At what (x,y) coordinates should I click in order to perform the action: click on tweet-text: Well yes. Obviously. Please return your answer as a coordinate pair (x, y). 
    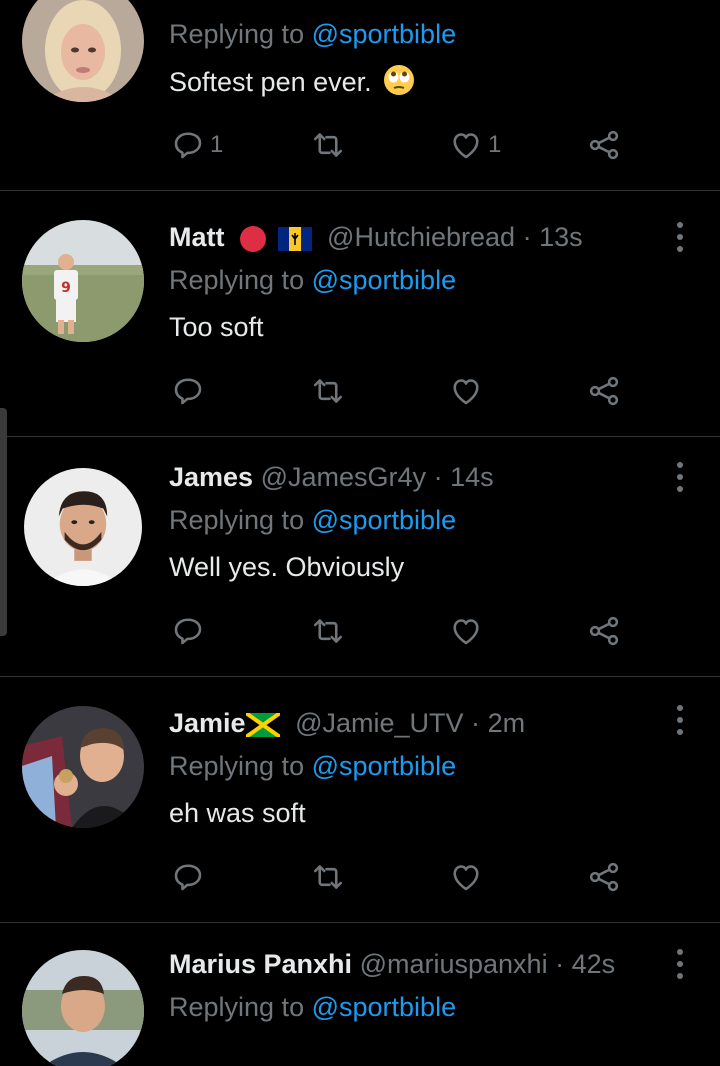
    Looking at the image, I should click on (287, 567).